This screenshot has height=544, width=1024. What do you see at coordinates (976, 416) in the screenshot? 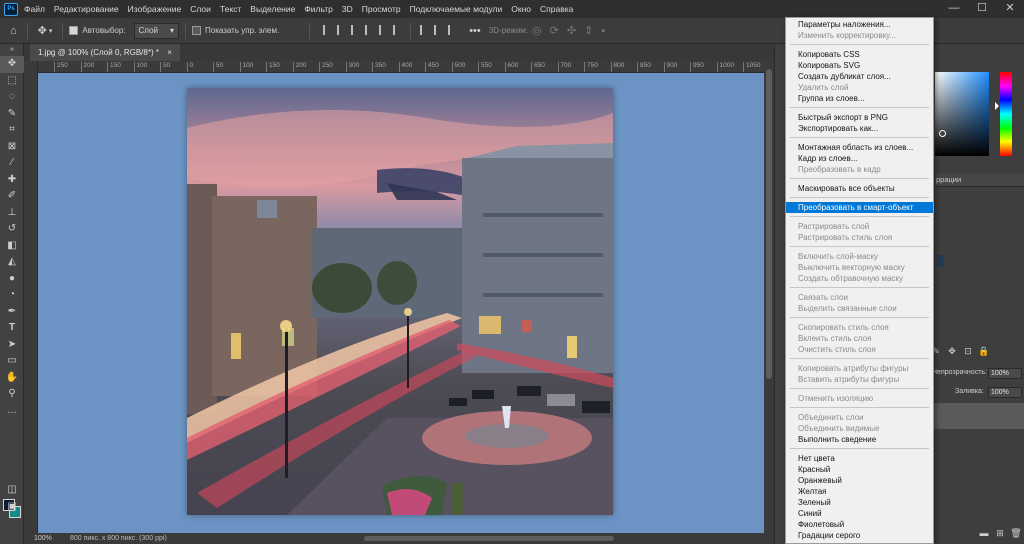
I see `layer-row-selected` at bounding box center [976, 416].